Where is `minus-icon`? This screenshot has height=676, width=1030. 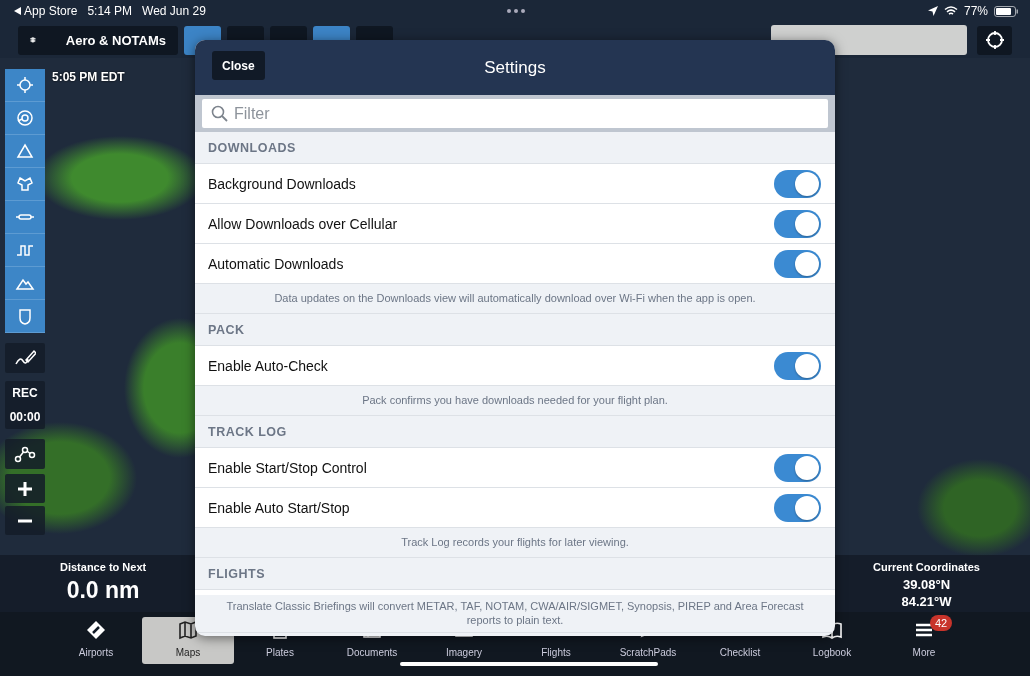 minus-icon is located at coordinates (25, 520).